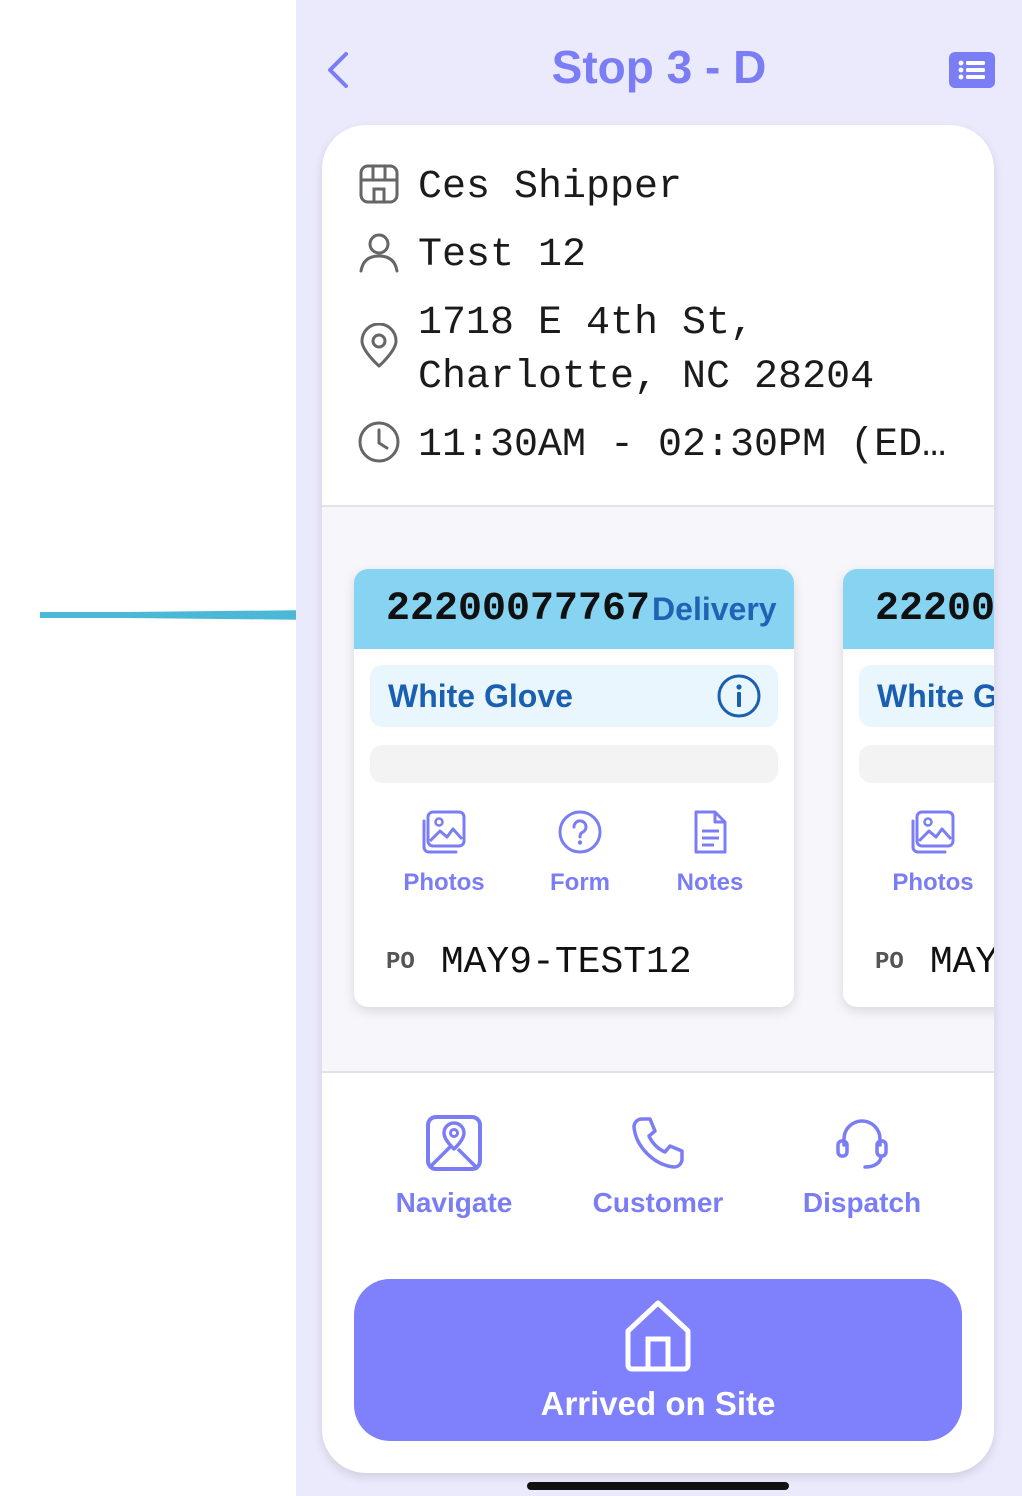  Describe the element at coordinates (918, 788) in the screenshot. I see `order-card: 222000 White Glo Photos` at that location.